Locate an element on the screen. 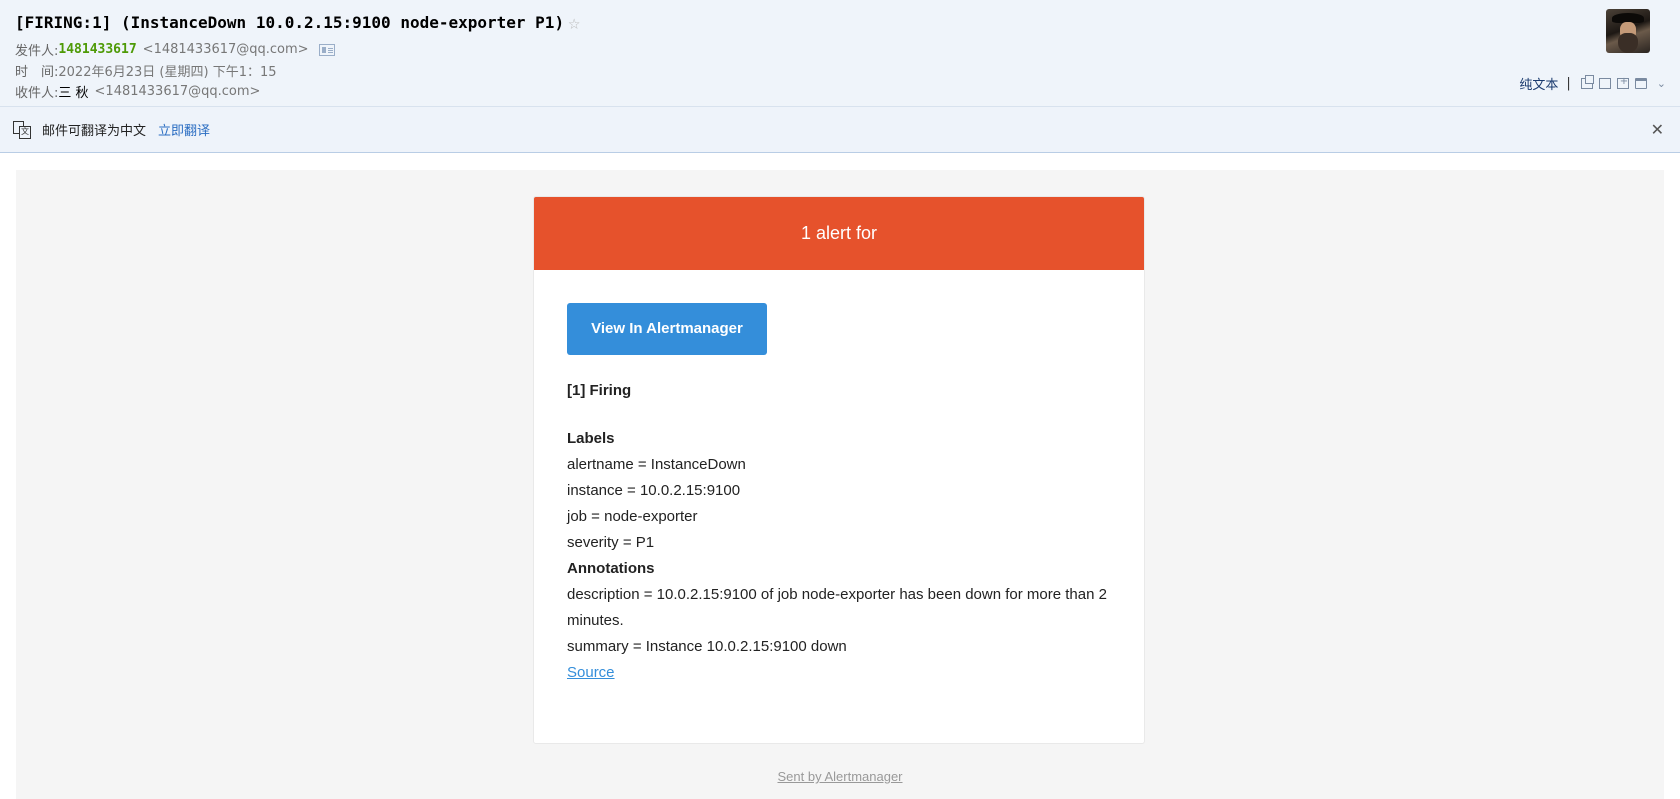 The height and width of the screenshot is (799, 1680). new-window-icon is located at coordinates (1587, 82).